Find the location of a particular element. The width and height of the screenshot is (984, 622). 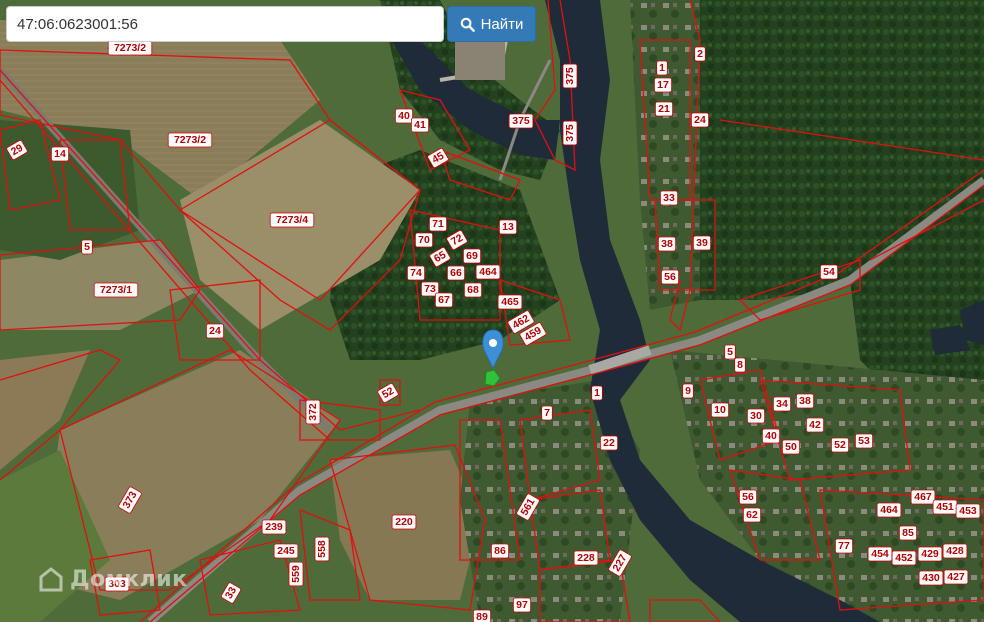

parcel-label: 220 is located at coordinates (404, 522).